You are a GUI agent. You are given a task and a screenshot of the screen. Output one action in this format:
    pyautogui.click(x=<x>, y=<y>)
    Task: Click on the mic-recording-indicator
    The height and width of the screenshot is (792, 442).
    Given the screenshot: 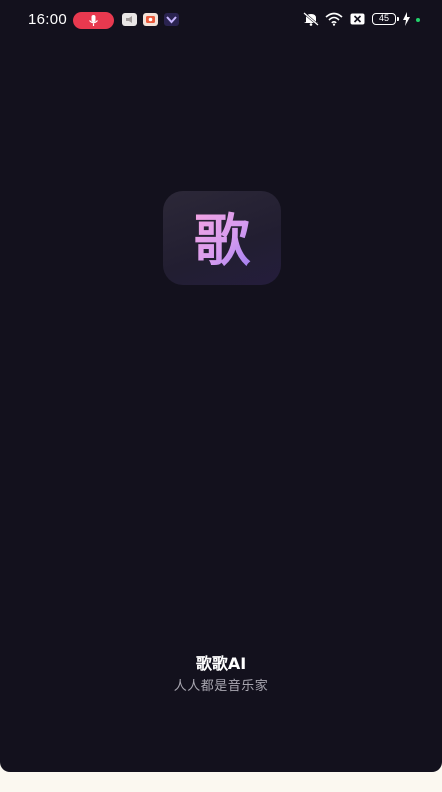 What is the action you would take?
    pyautogui.click(x=93, y=20)
    